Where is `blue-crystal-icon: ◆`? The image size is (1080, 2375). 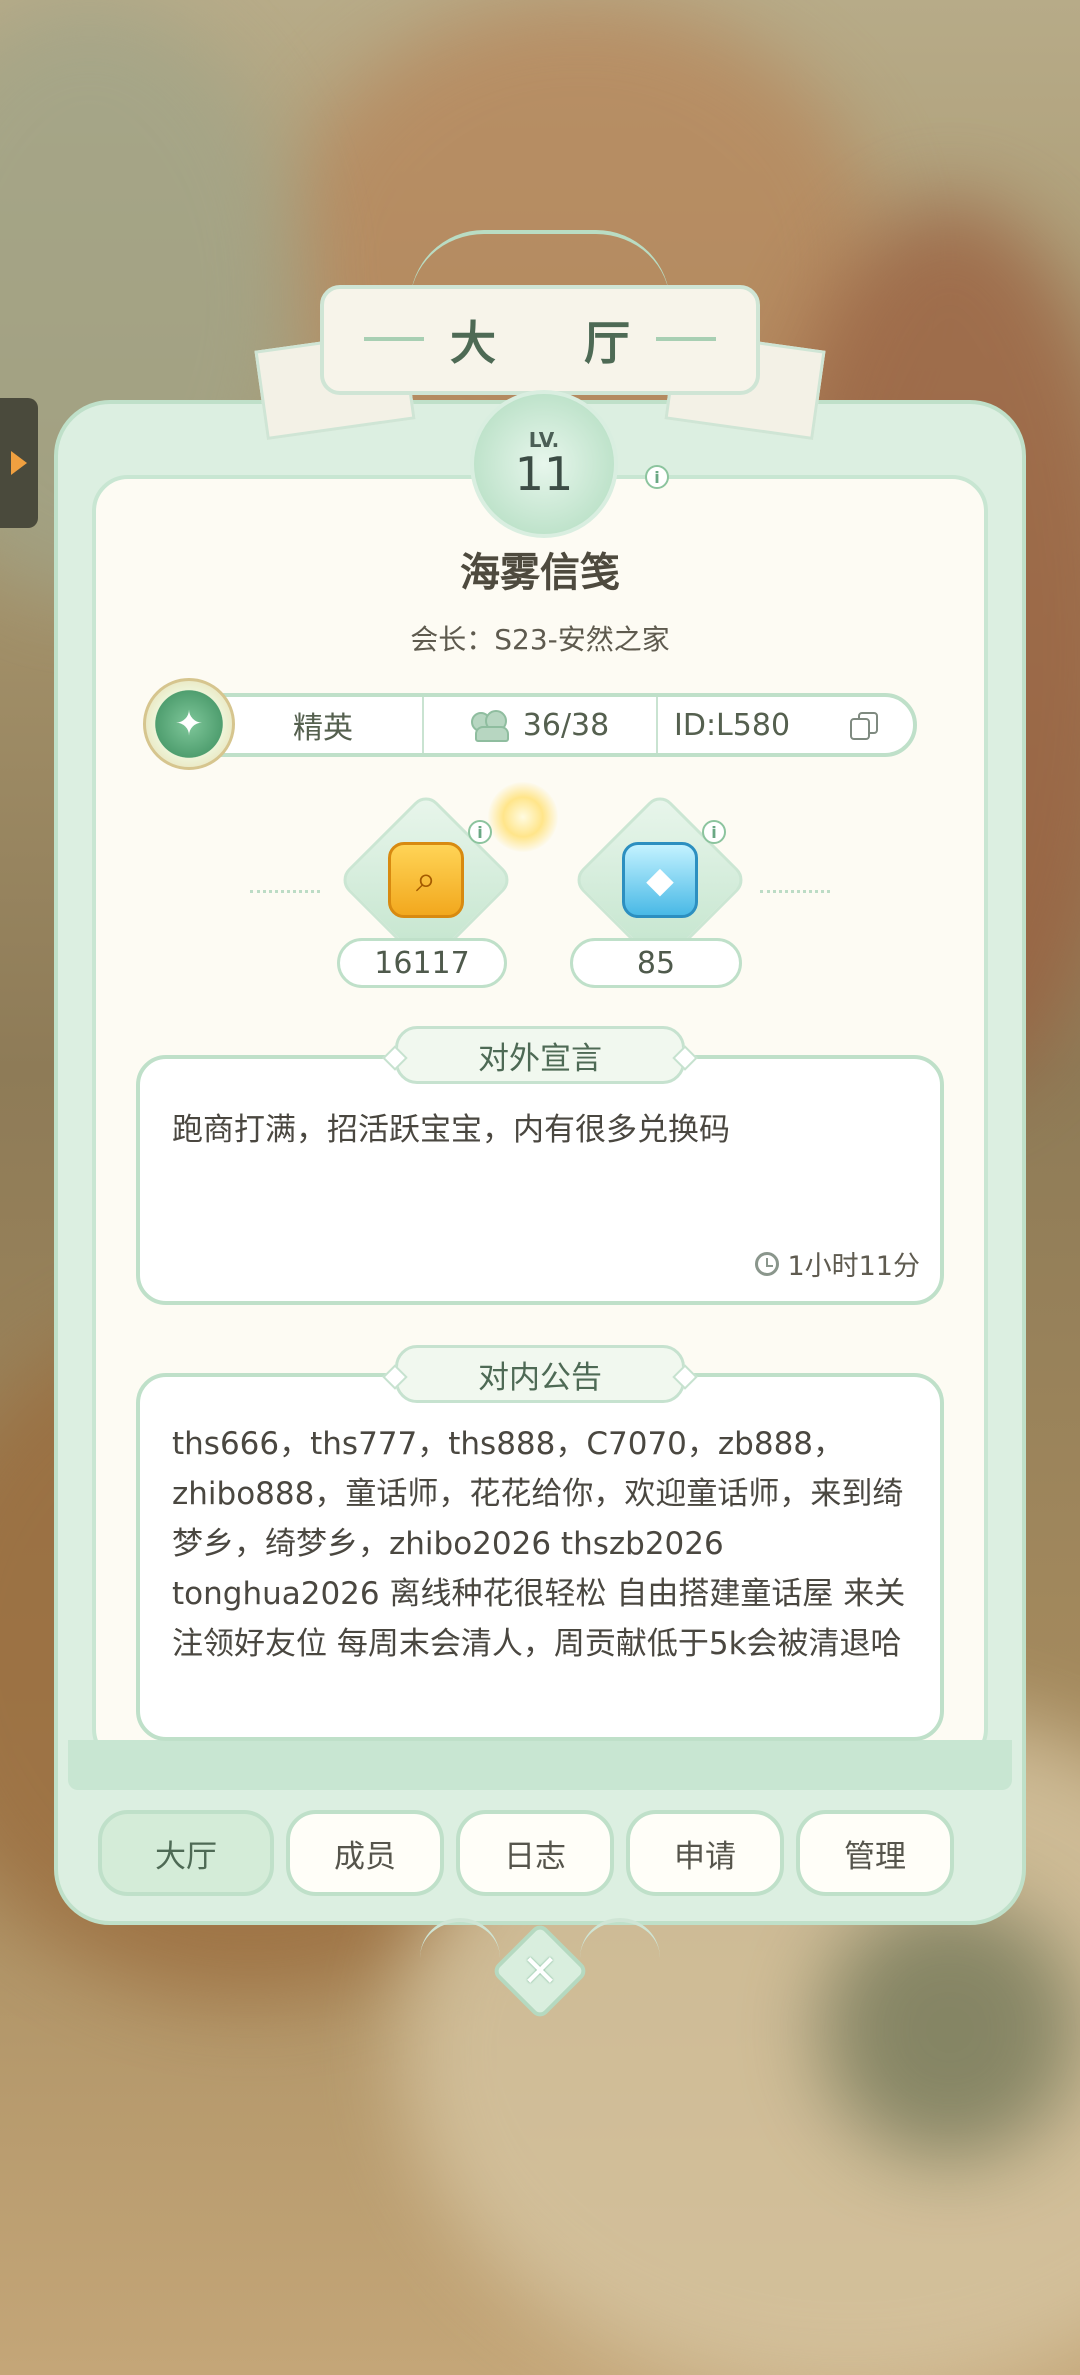
blue-crystal-icon: ◆ is located at coordinates (660, 880).